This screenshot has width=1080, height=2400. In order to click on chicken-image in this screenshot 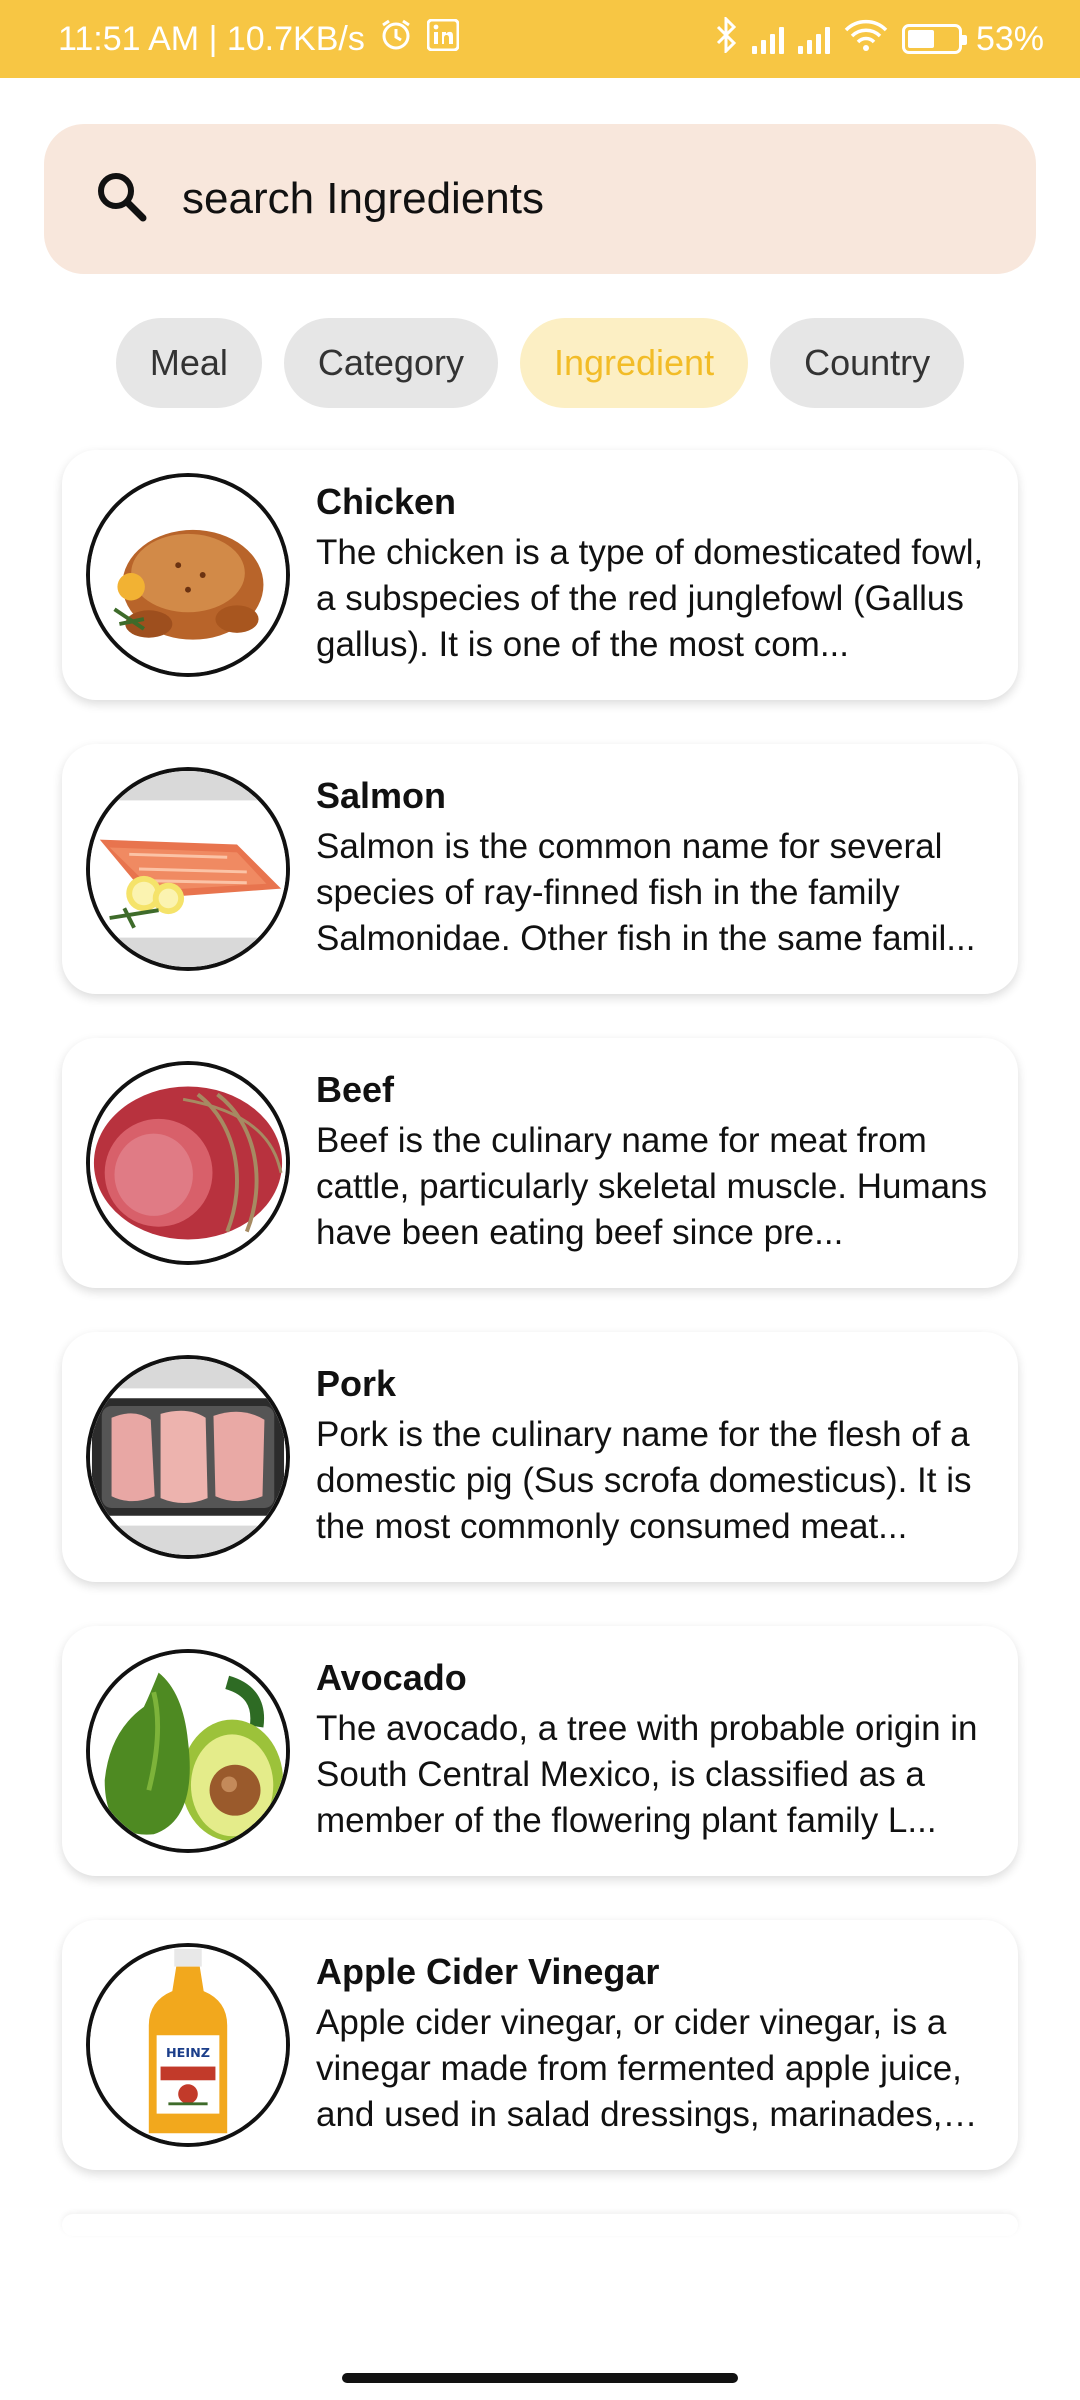, I will do `click(188, 575)`.